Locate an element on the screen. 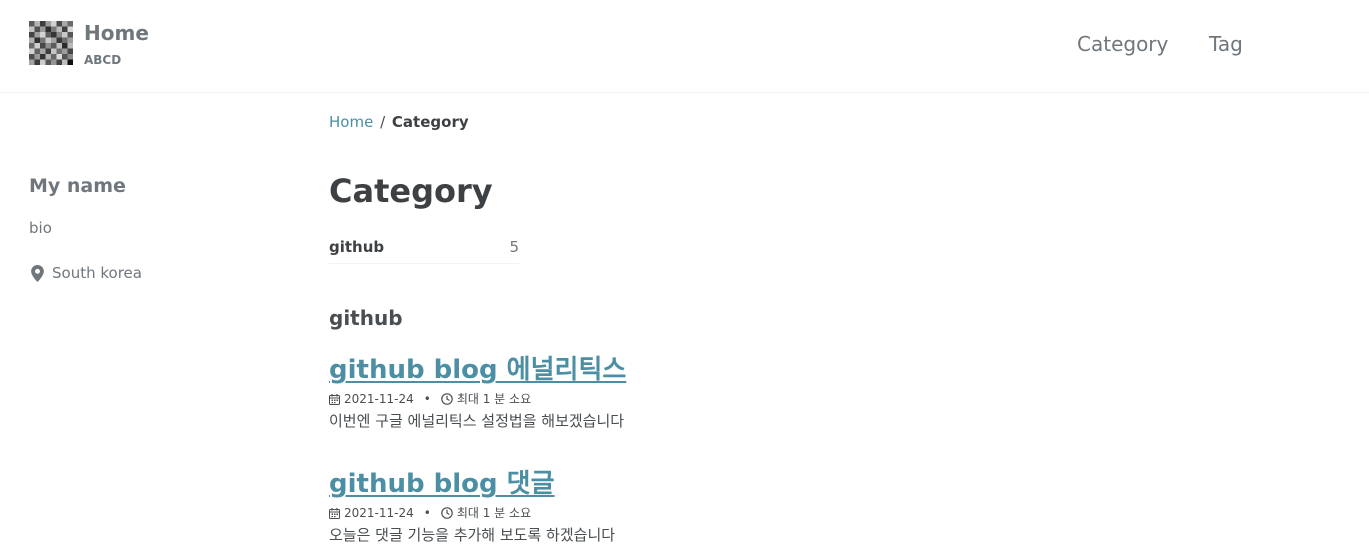 The image size is (1369, 546). nav-category-link: Category is located at coordinates (1122, 44).